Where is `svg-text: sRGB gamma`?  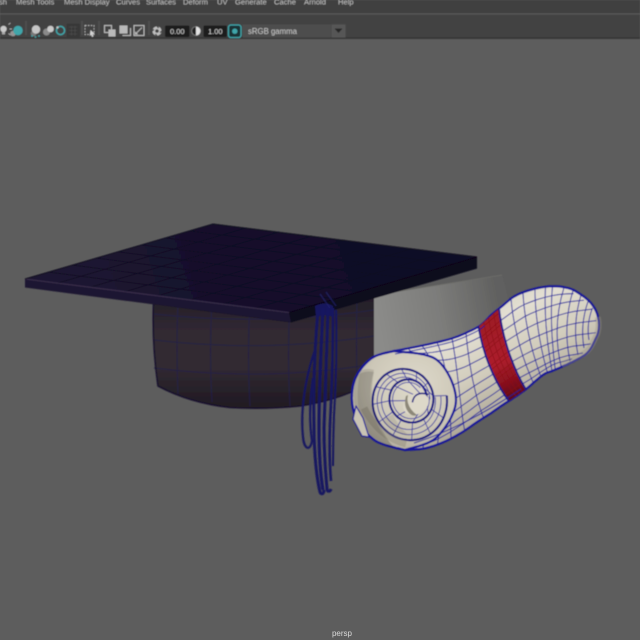
svg-text: sRGB gamma is located at coordinates (273, 31).